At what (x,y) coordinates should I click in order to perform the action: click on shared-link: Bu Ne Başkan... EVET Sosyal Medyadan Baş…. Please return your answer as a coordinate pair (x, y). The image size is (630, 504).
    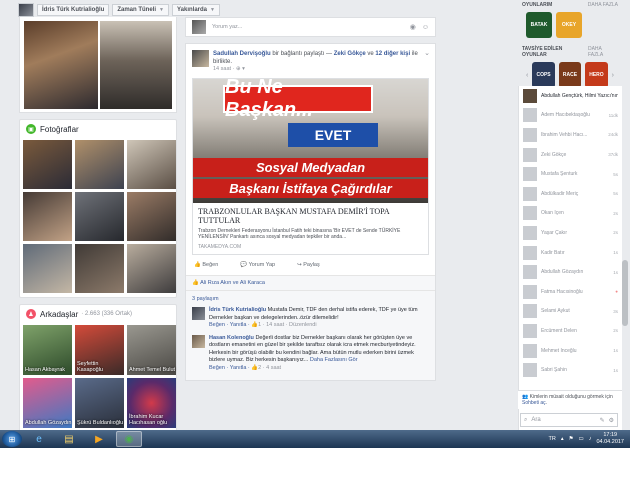
    Looking at the image, I should click on (310, 166).